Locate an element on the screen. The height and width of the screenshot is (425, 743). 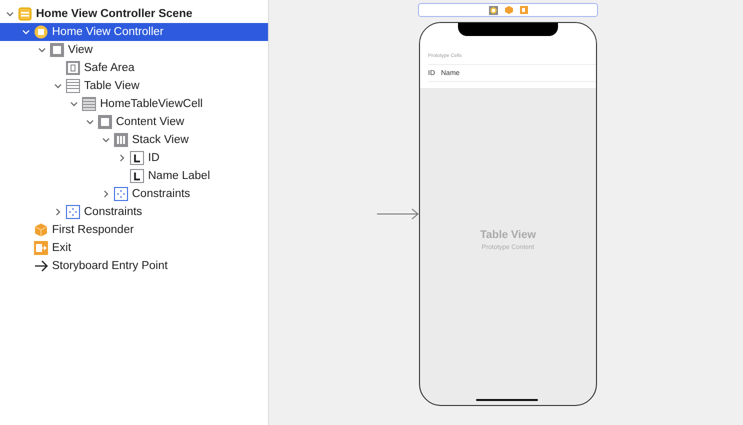
entry-arrow is located at coordinates (398, 214).